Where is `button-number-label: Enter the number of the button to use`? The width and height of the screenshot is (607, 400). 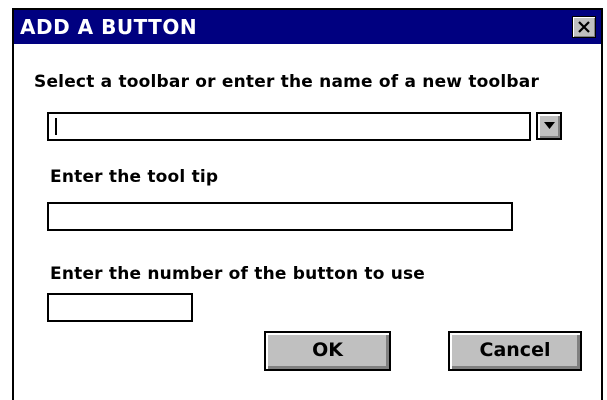 button-number-label: Enter the number of the button to use is located at coordinates (238, 274).